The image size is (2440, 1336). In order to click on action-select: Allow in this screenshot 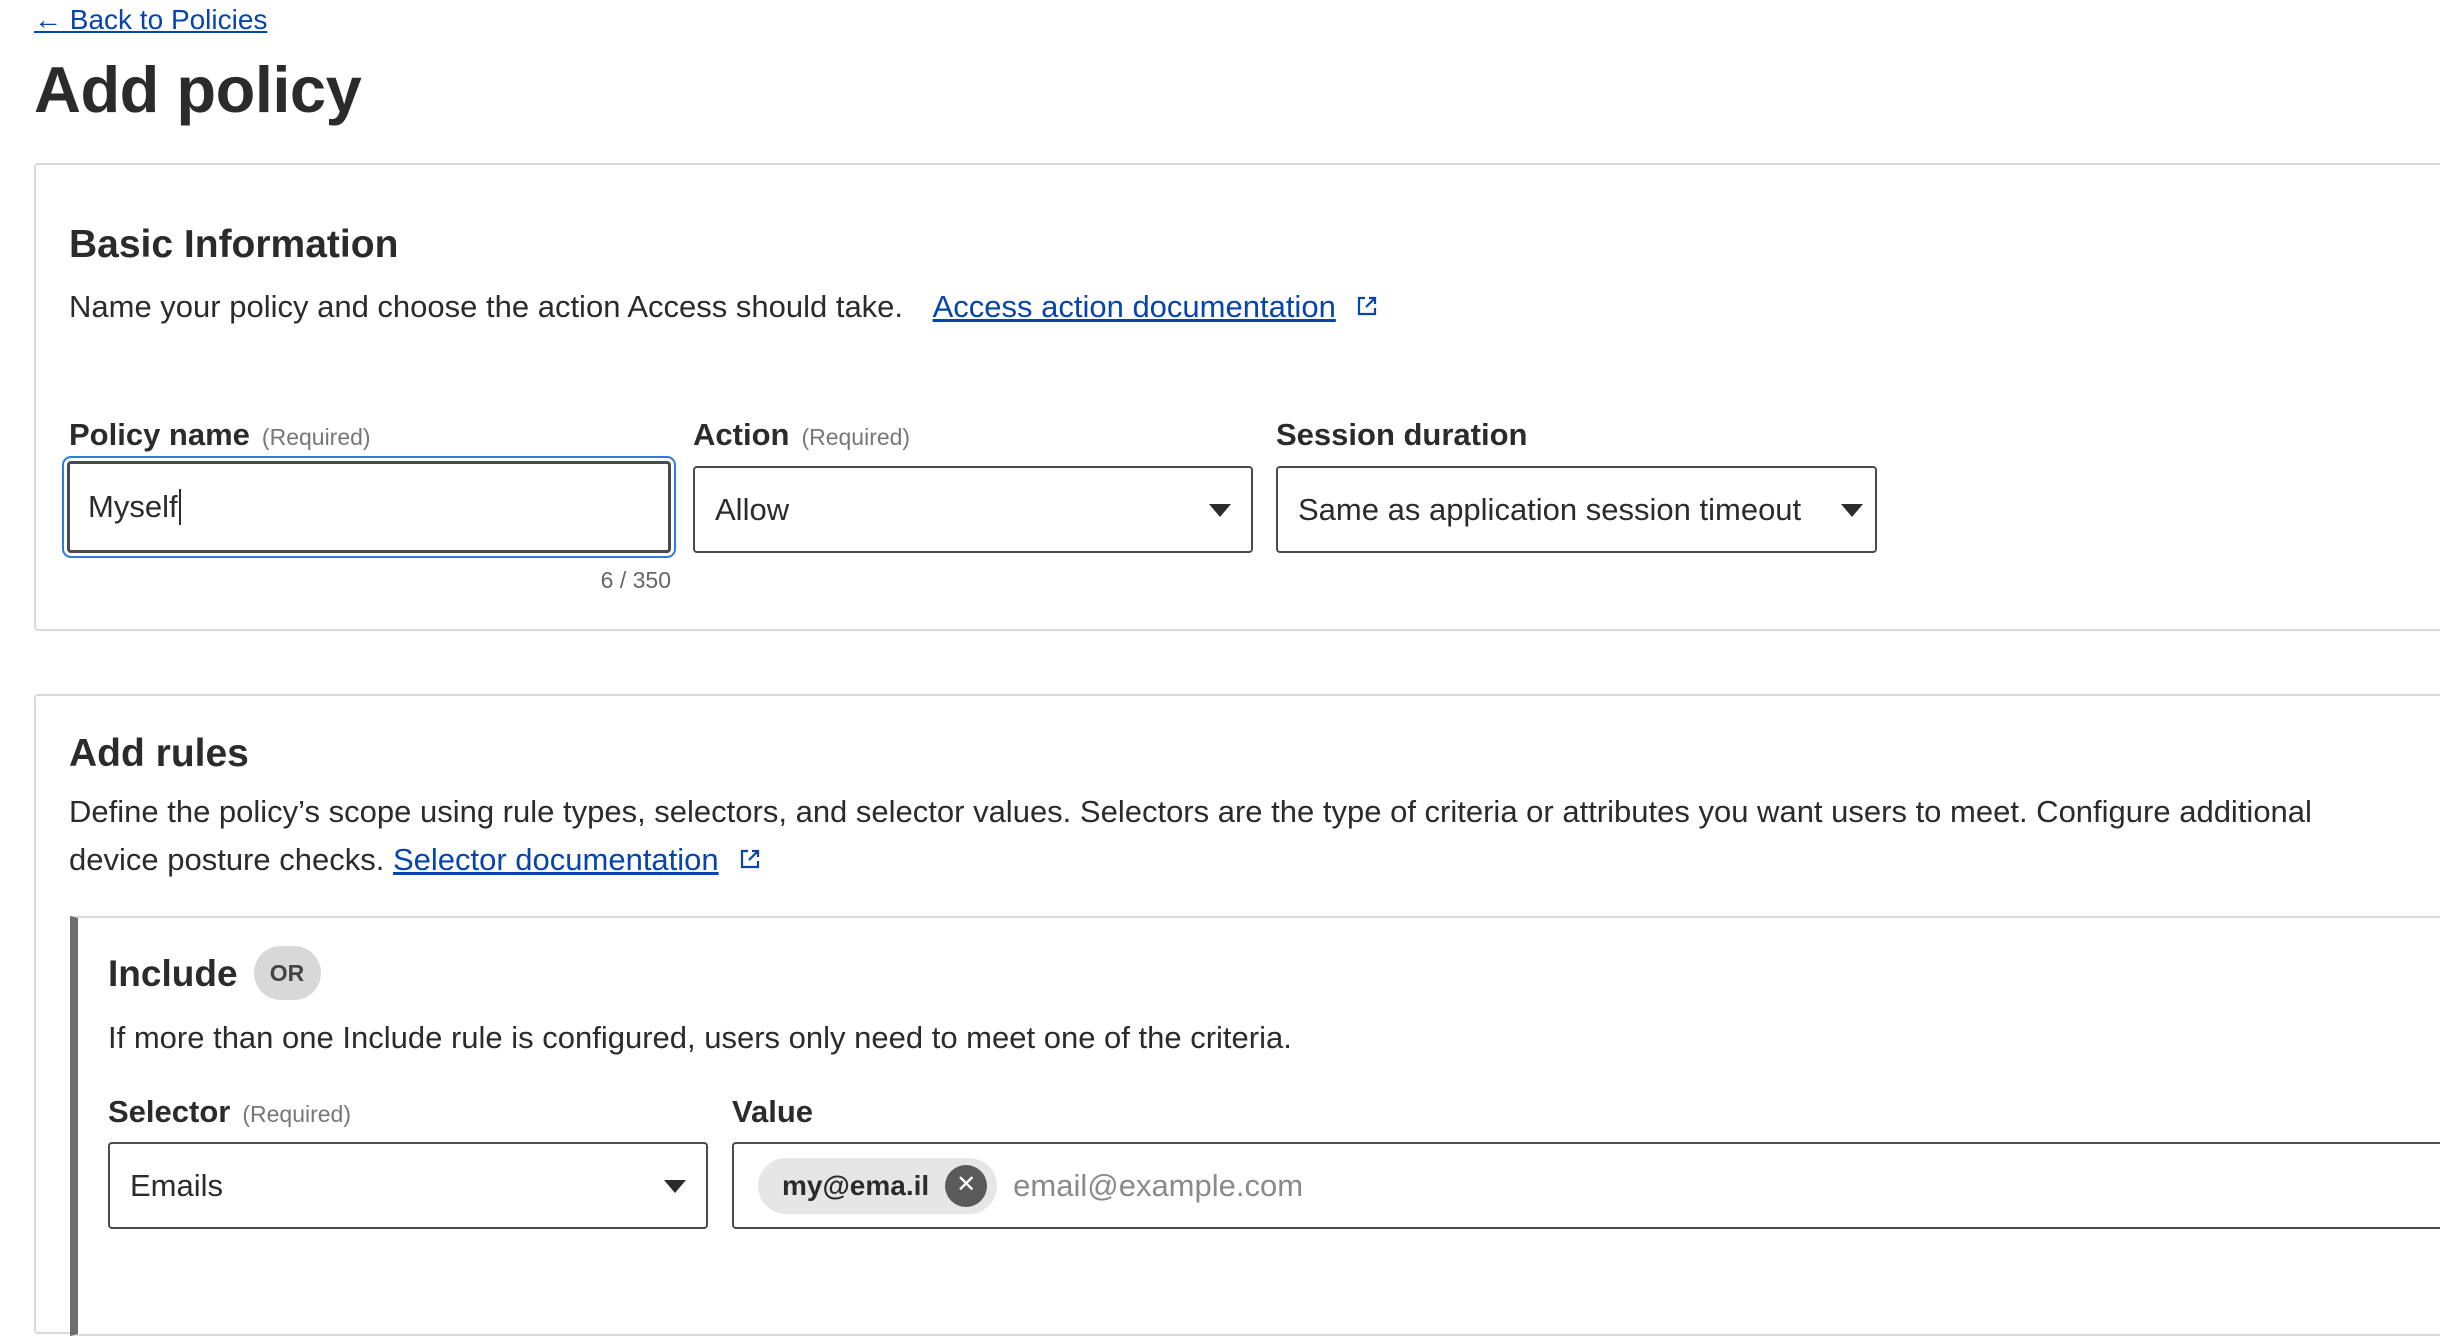, I will do `click(973, 509)`.